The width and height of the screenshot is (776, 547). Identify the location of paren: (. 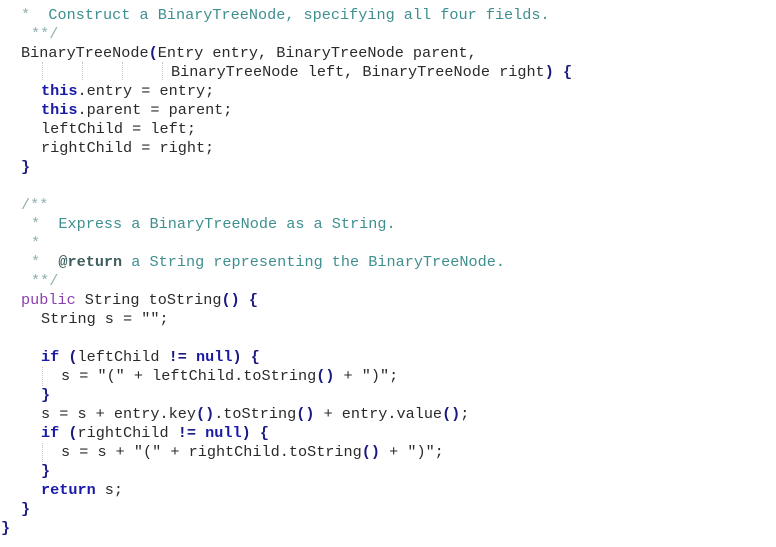
(153, 53).